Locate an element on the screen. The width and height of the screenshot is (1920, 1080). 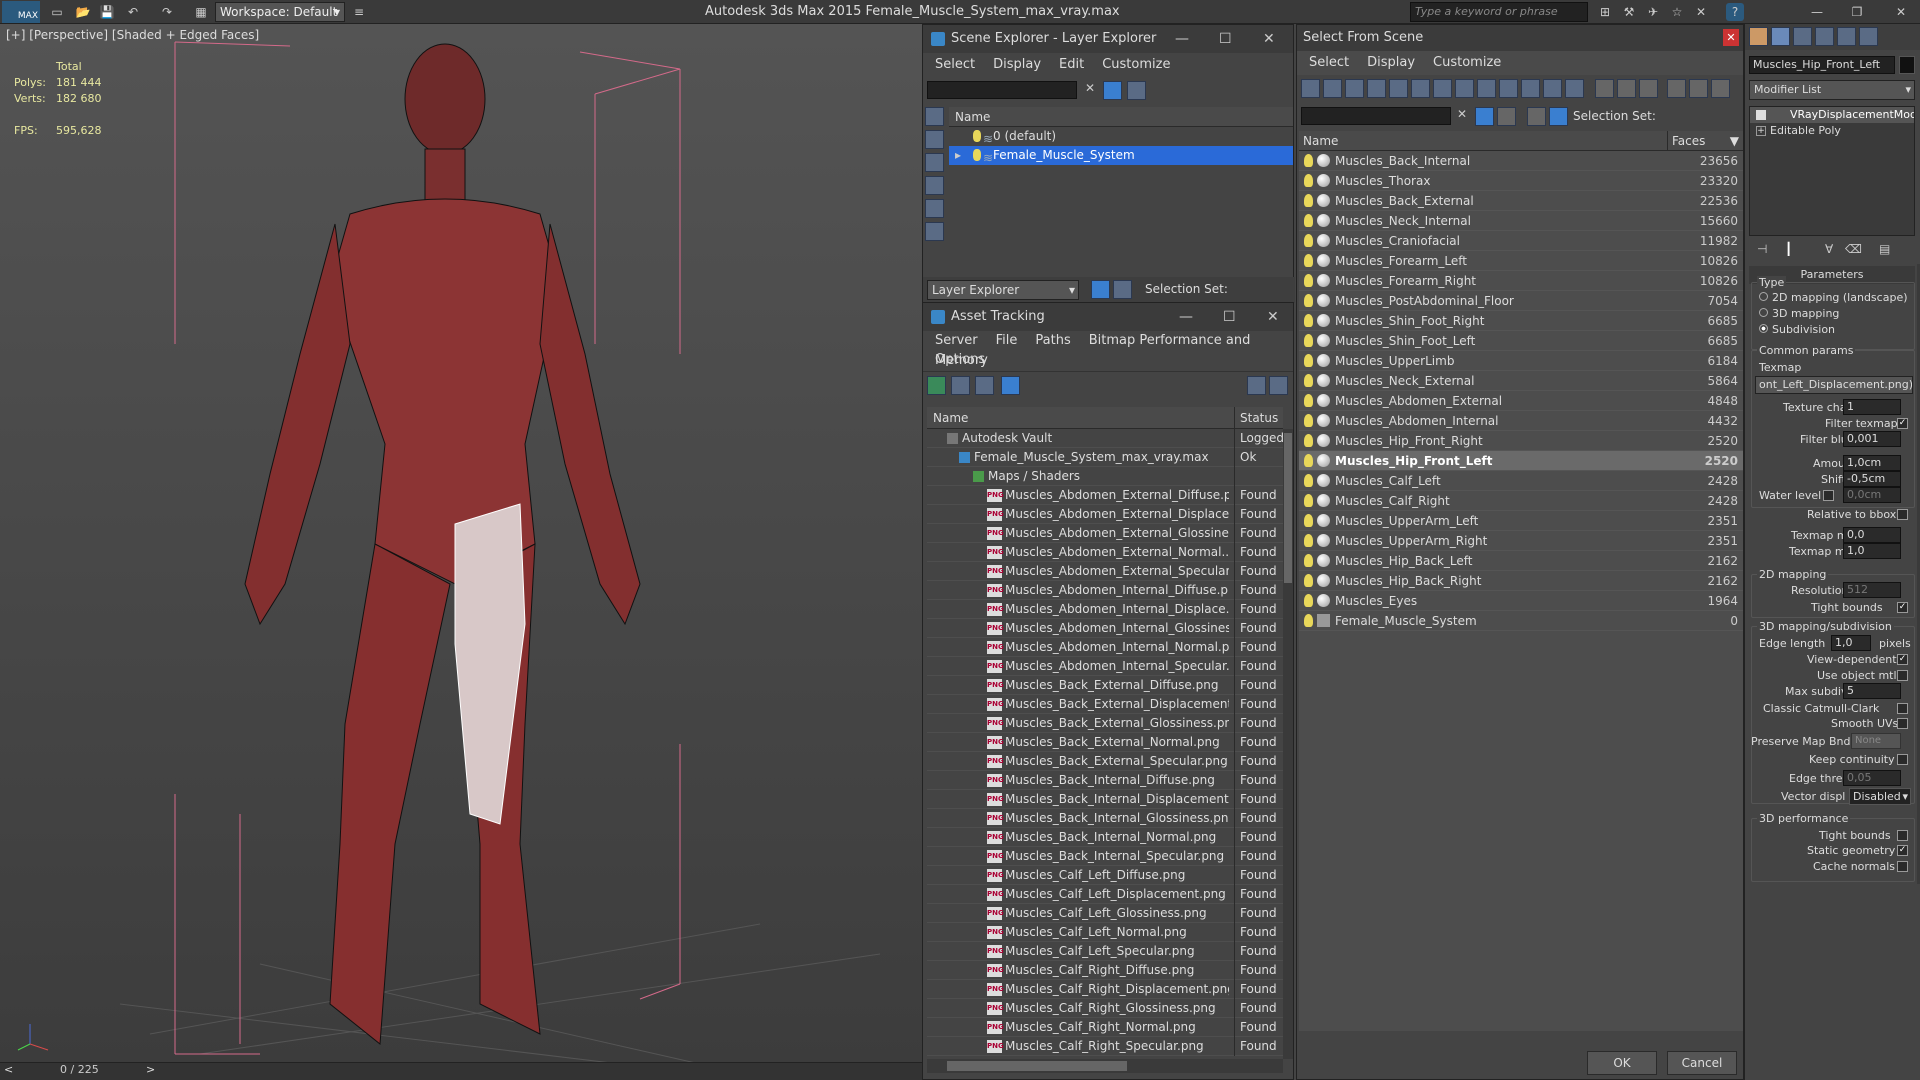
scene-object-row: Muscles_Shin_Foot_Right 6685 is located at coordinates (1521, 321).